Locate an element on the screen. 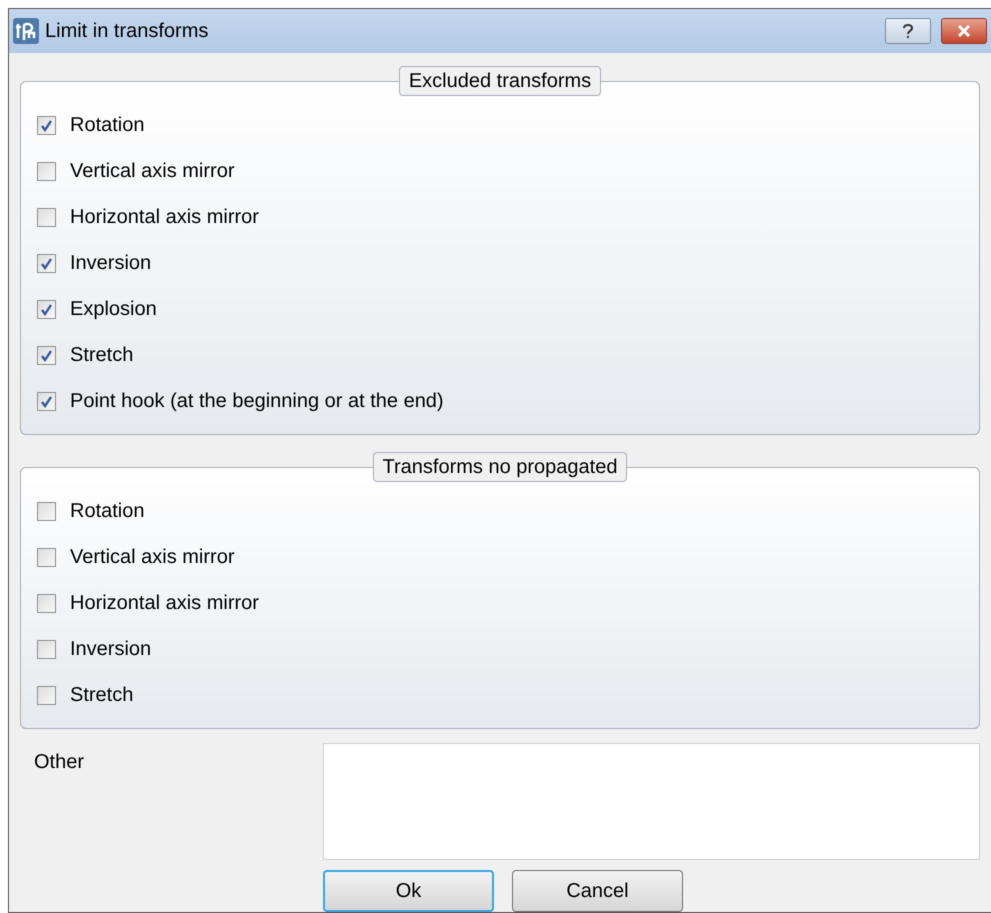 The height and width of the screenshot is (913, 991). help-icon is located at coordinates (908, 31).